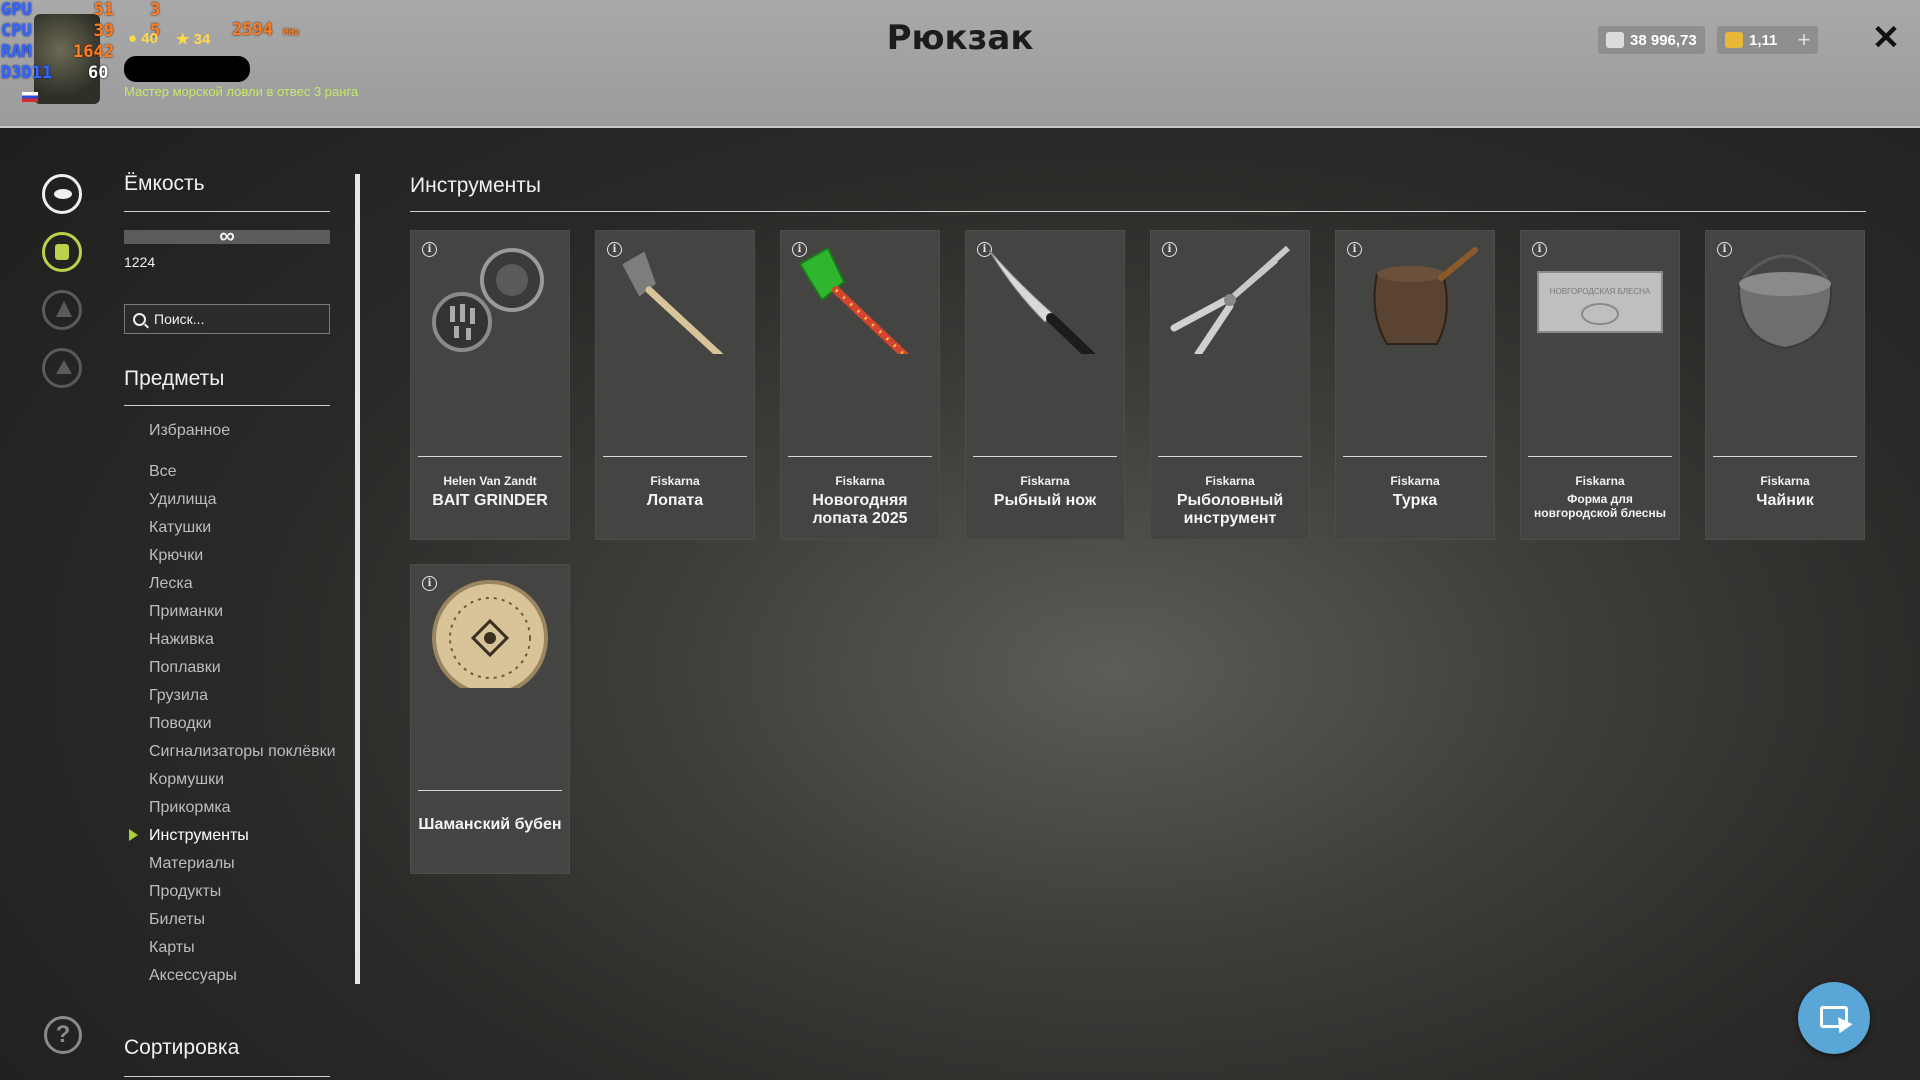  I want to click on category-item: Катушки, so click(244, 527).